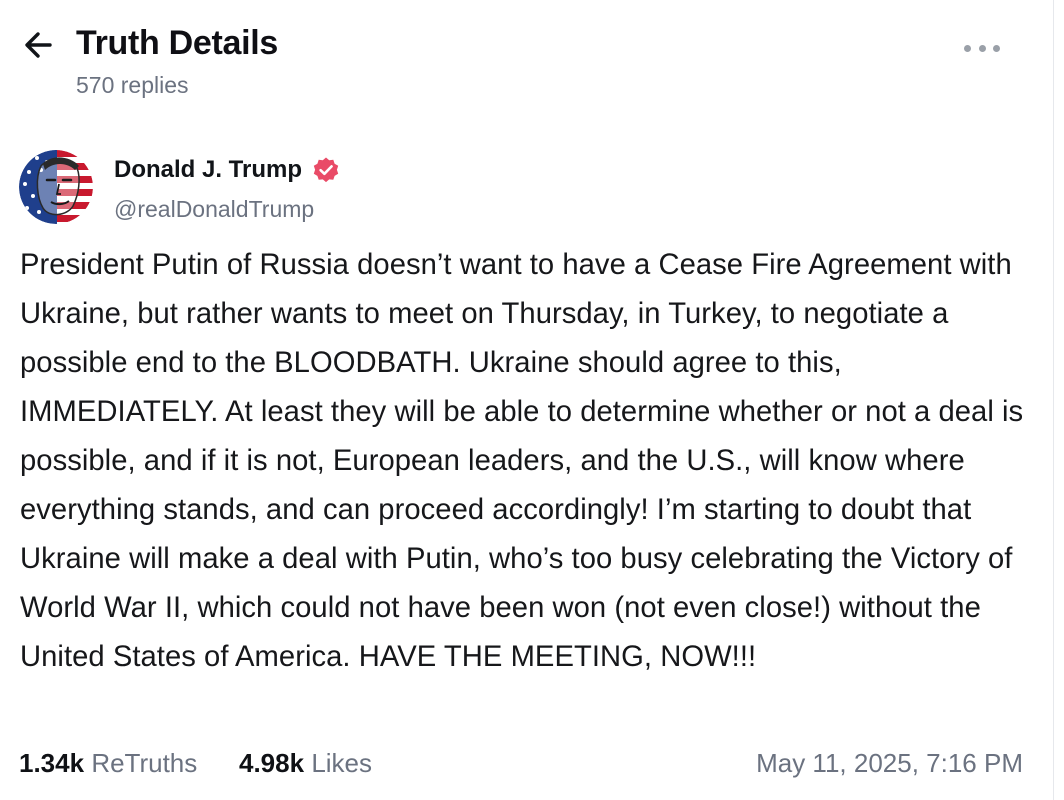 This screenshot has width=1064, height=800. Describe the element at coordinates (144, 763) in the screenshot. I see `retruths-label: ReTruths` at that location.